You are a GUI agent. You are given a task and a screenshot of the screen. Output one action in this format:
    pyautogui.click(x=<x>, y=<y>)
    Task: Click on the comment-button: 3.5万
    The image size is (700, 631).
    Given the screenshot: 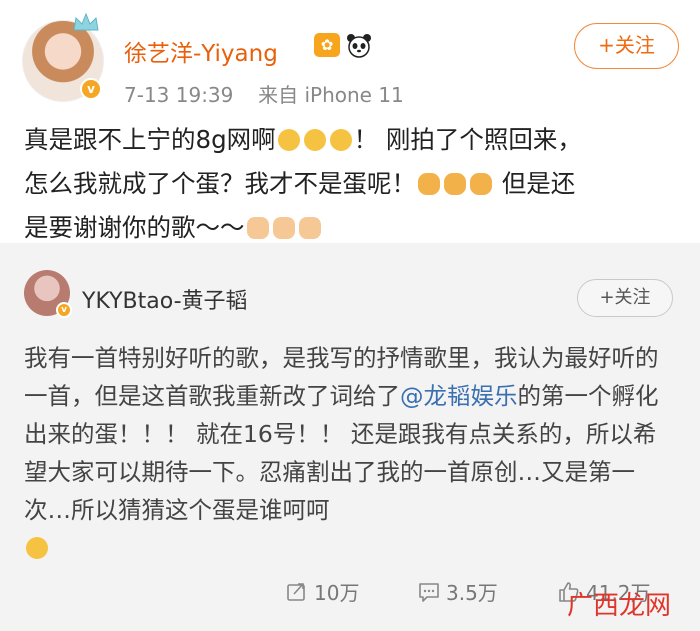 What is the action you would take?
    pyautogui.click(x=458, y=591)
    